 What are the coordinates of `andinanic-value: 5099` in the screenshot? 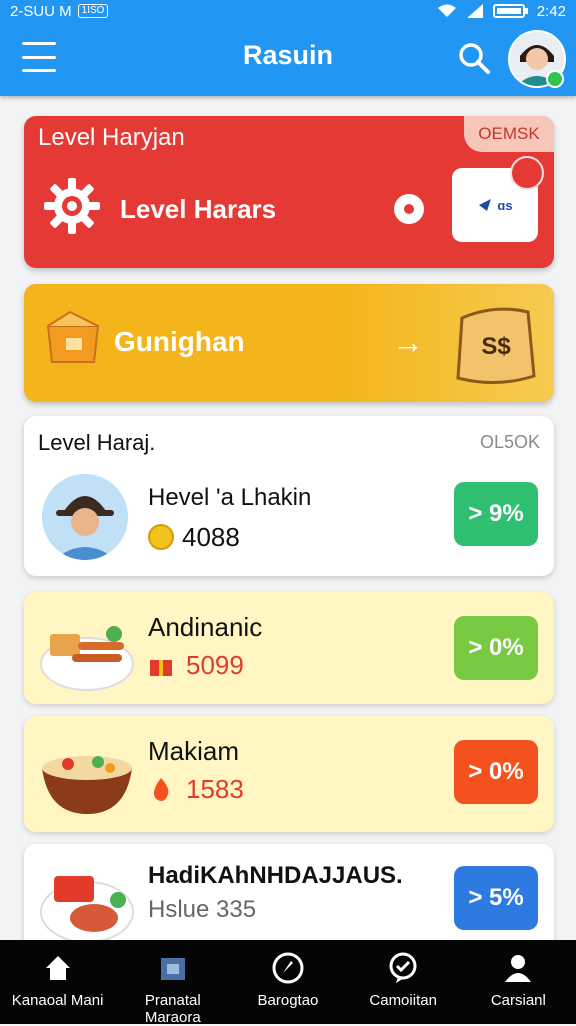 It's located at (215, 665).